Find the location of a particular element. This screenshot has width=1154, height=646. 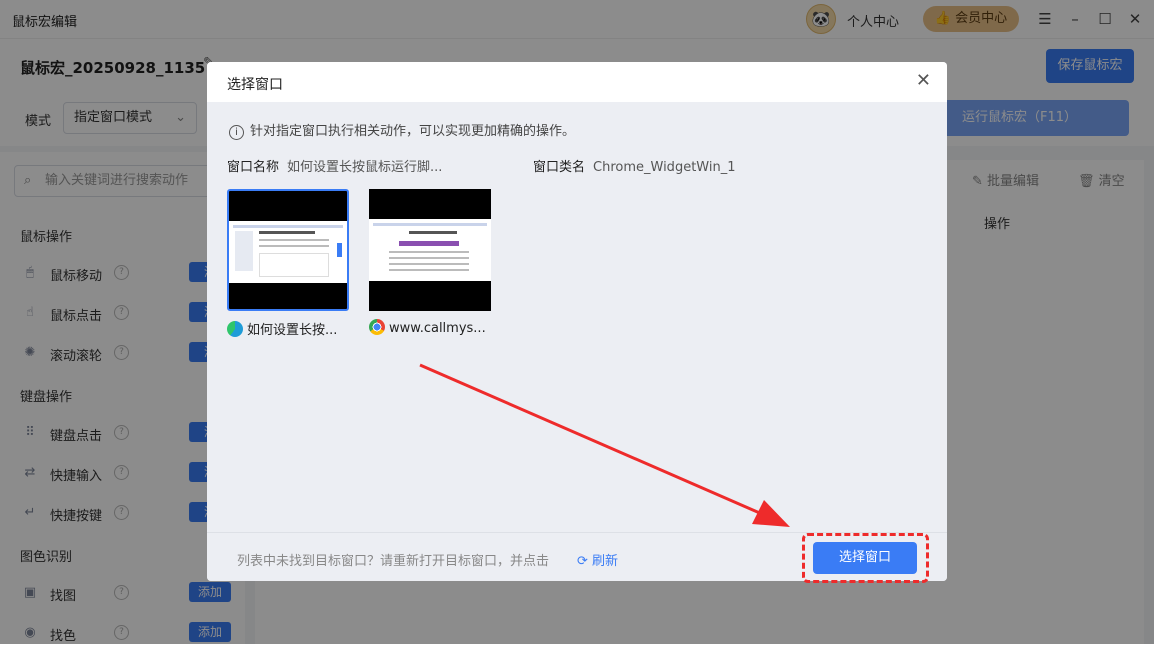

refresh-link: ⟳ 刷新 is located at coordinates (597, 559).